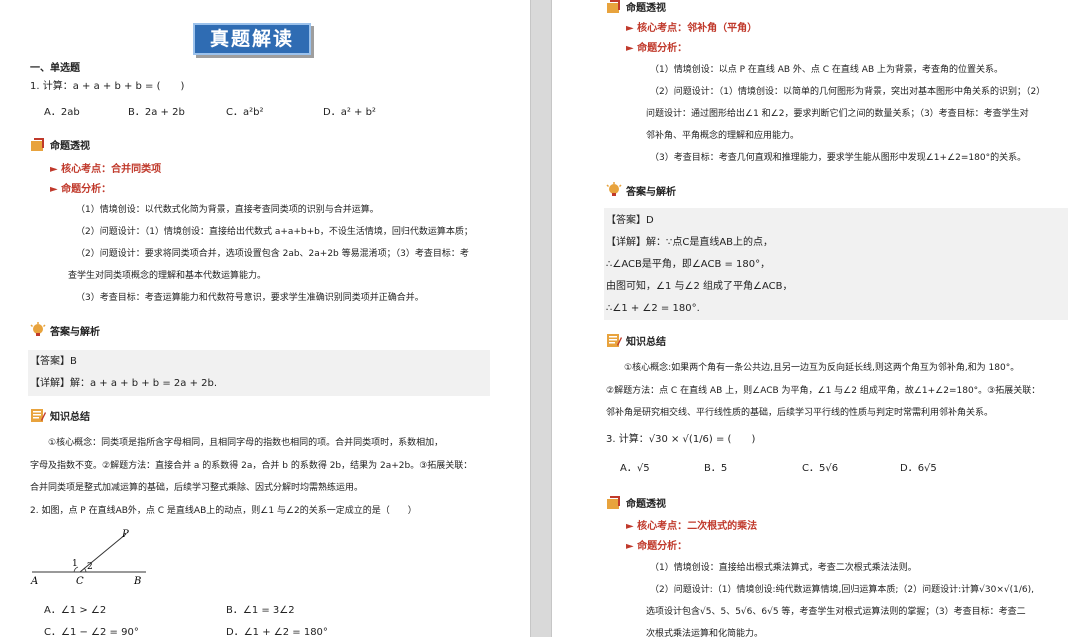 The height and width of the screenshot is (637, 1080). I want to click on analysis-section-title-right: 命题透视, so click(636, 7).